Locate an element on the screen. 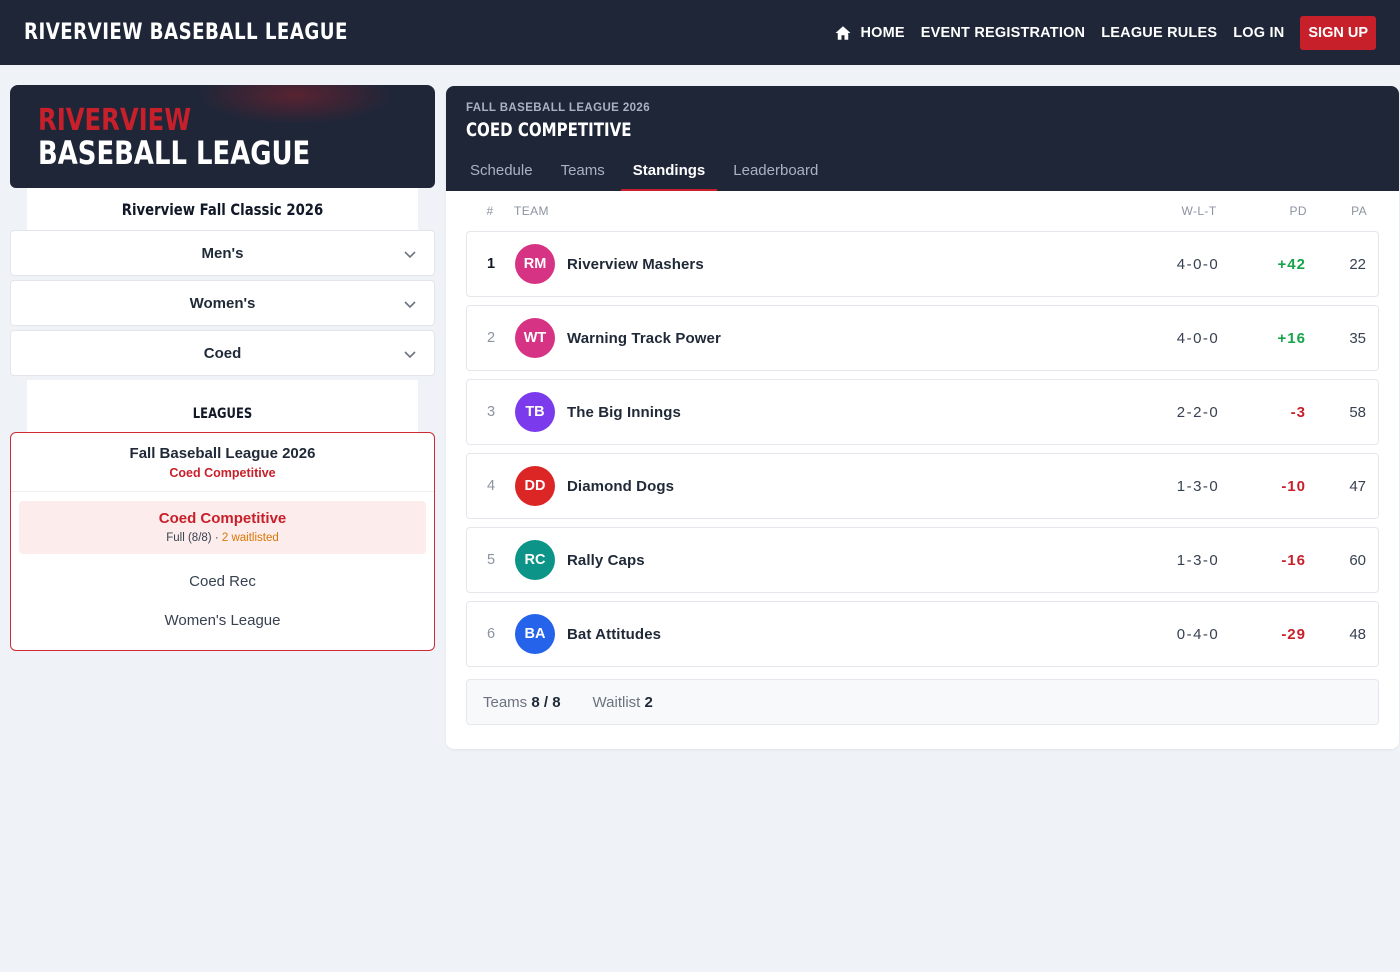 Image resolution: width=1400 pixels, height=972 pixels. waitlist-summary: Waitlist 2 is located at coordinates (623, 702).